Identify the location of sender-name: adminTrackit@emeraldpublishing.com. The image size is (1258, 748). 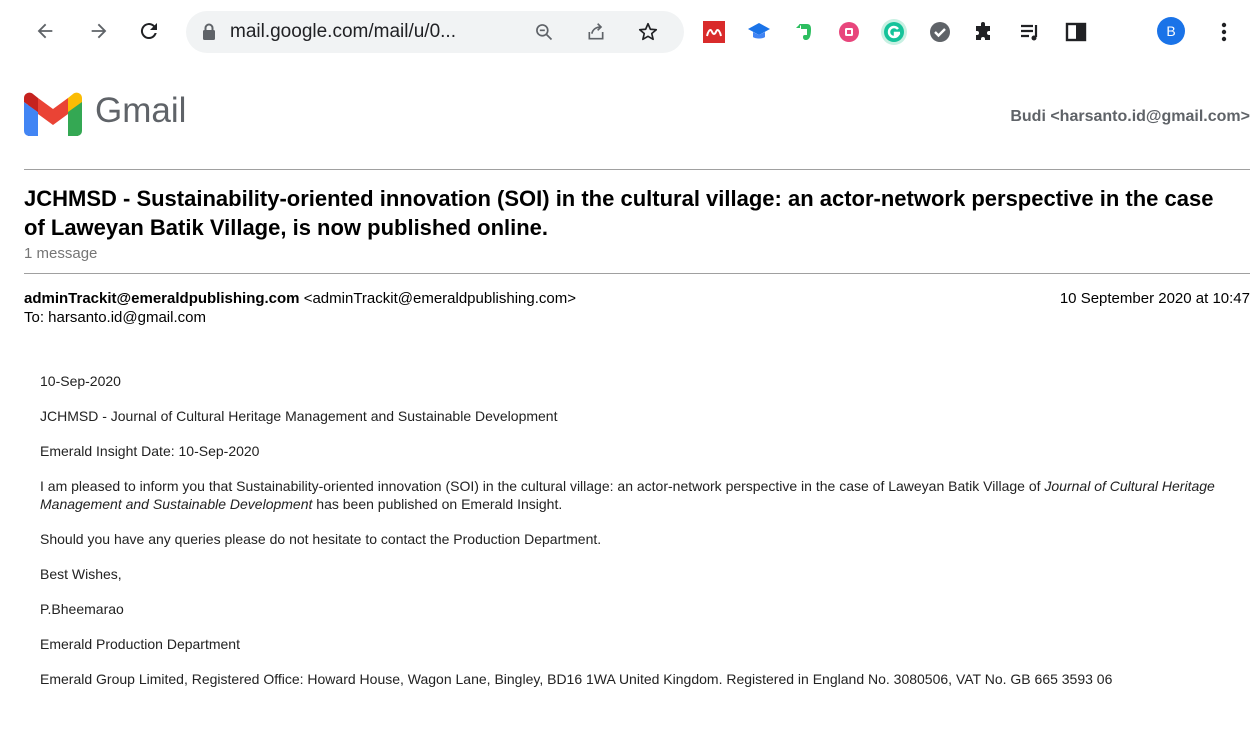
(162, 298).